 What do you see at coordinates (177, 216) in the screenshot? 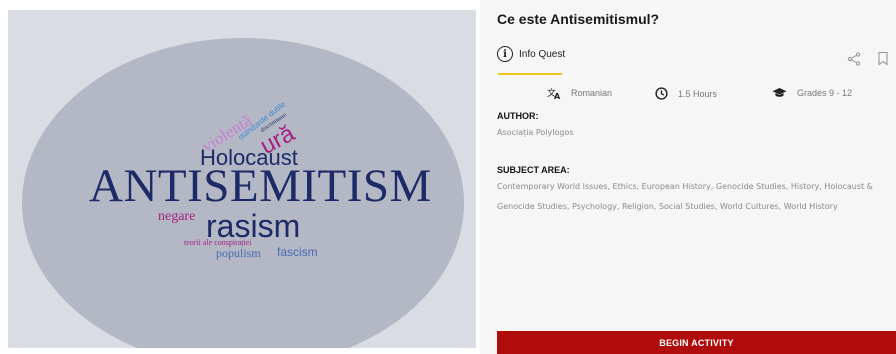
I see `word-negare: negare` at bounding box center [177, 216].